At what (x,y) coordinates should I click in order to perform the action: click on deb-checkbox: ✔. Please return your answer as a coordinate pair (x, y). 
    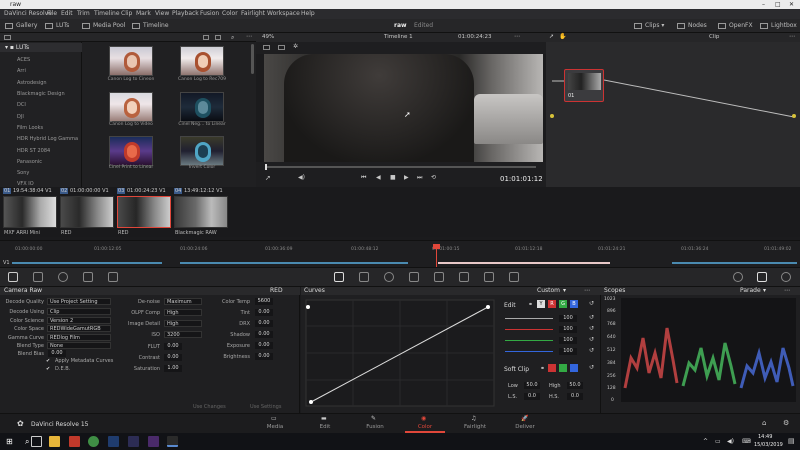
    Looking at the image, I should click on (48, 369).